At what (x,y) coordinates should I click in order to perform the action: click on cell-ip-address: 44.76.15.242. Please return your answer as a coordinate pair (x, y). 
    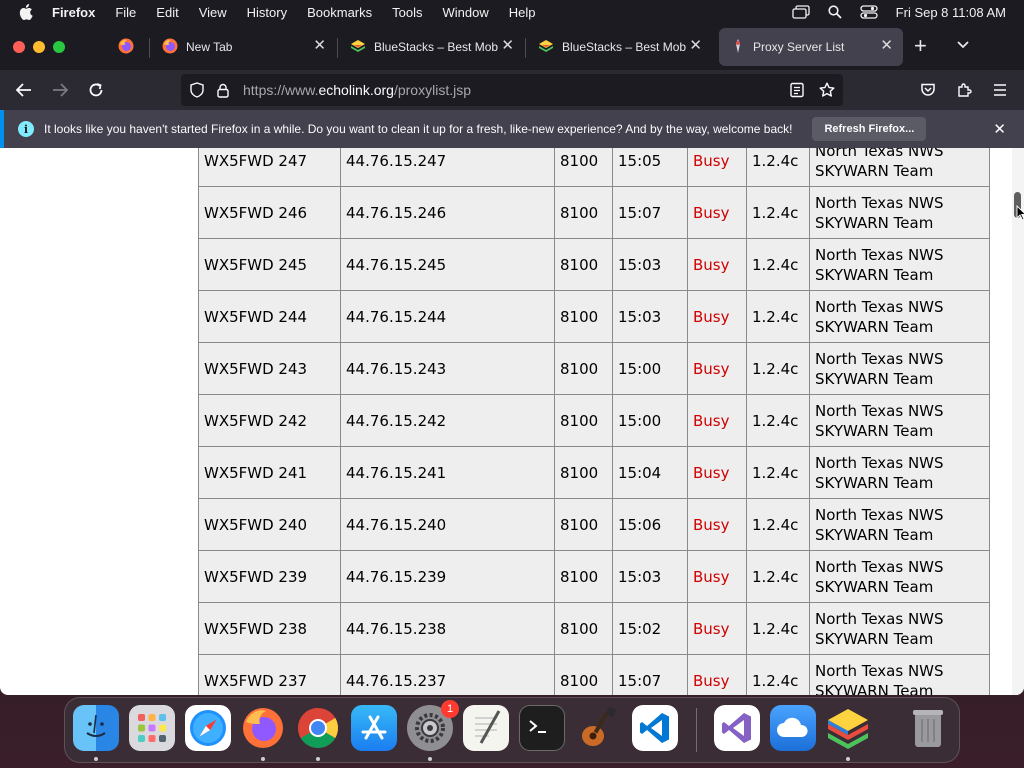
    Looking at the image, I should click on (447, 420).